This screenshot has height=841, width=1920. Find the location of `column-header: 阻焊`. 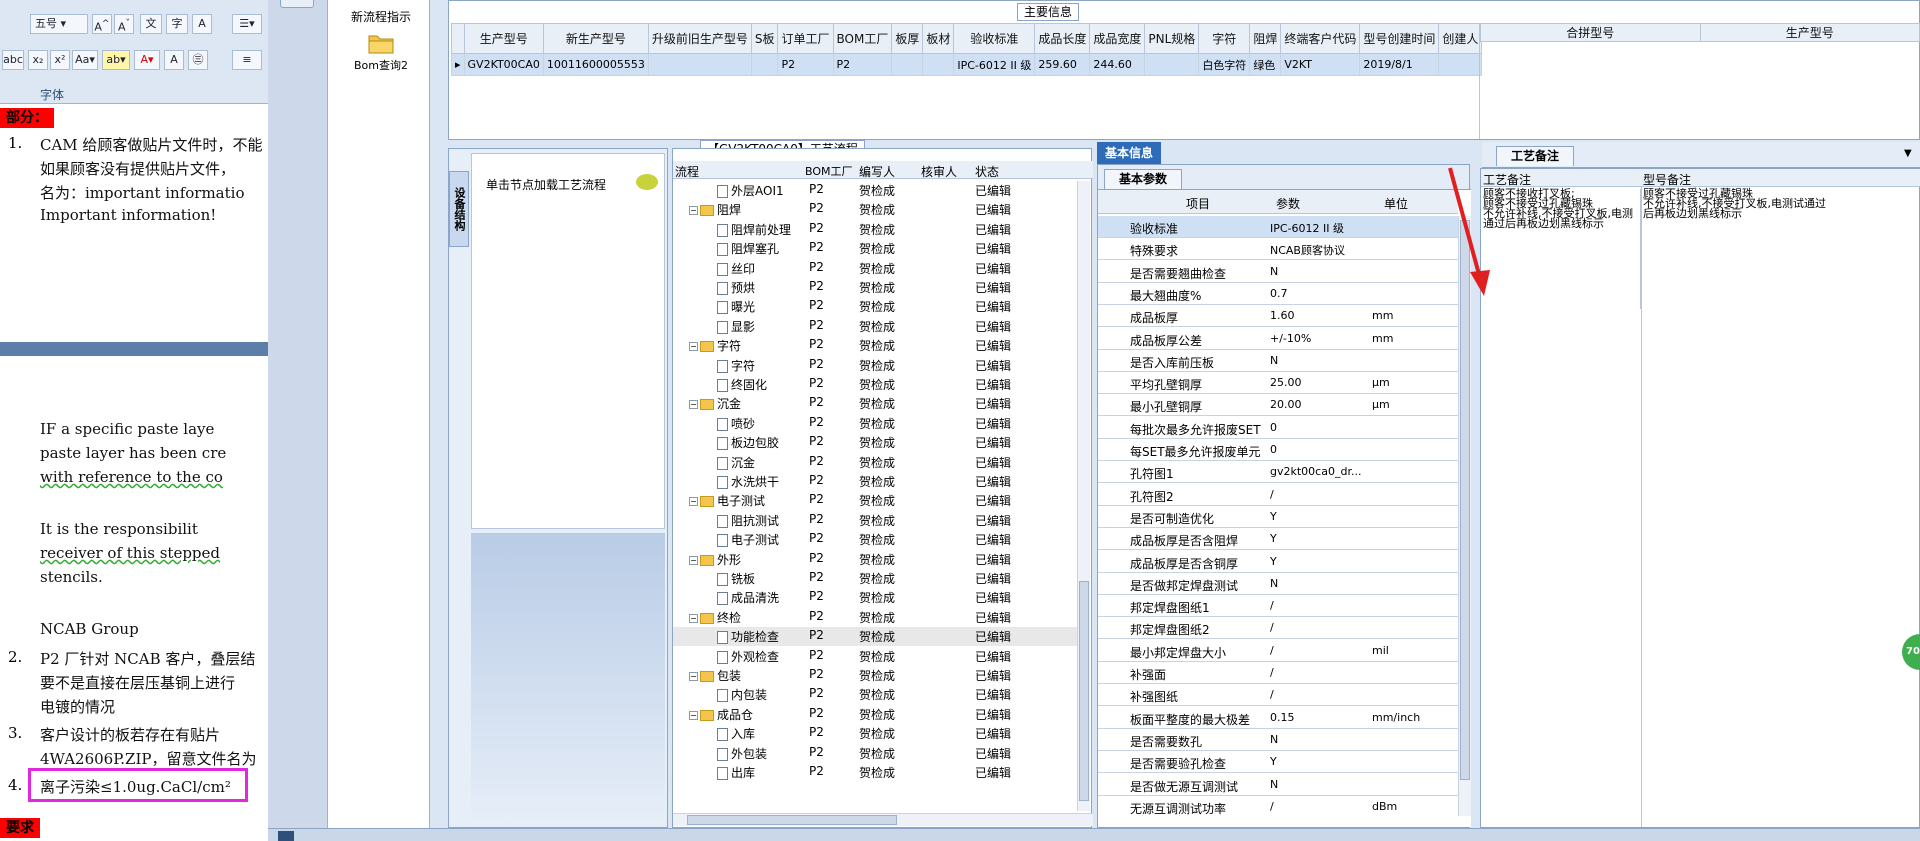

column-header: 阻焊 is located at coordinates (1265, 38).